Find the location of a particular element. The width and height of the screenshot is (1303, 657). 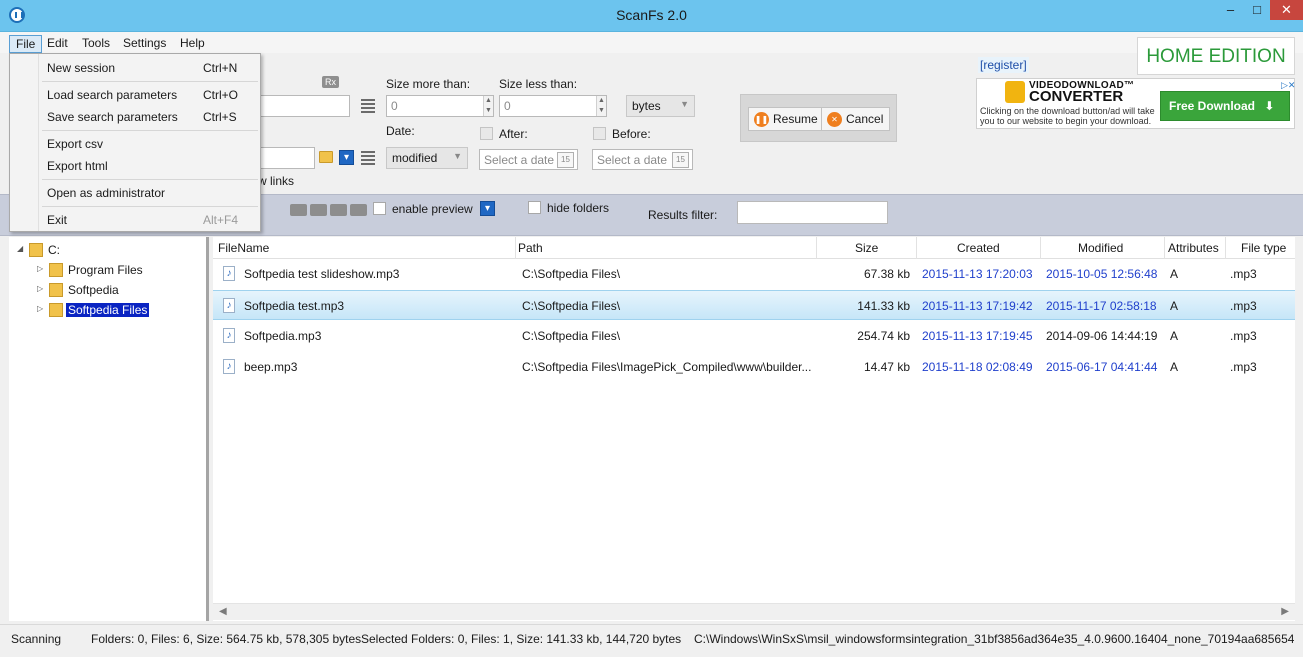

cell-size: 67.38 kb is located at coordinates (886, 274).